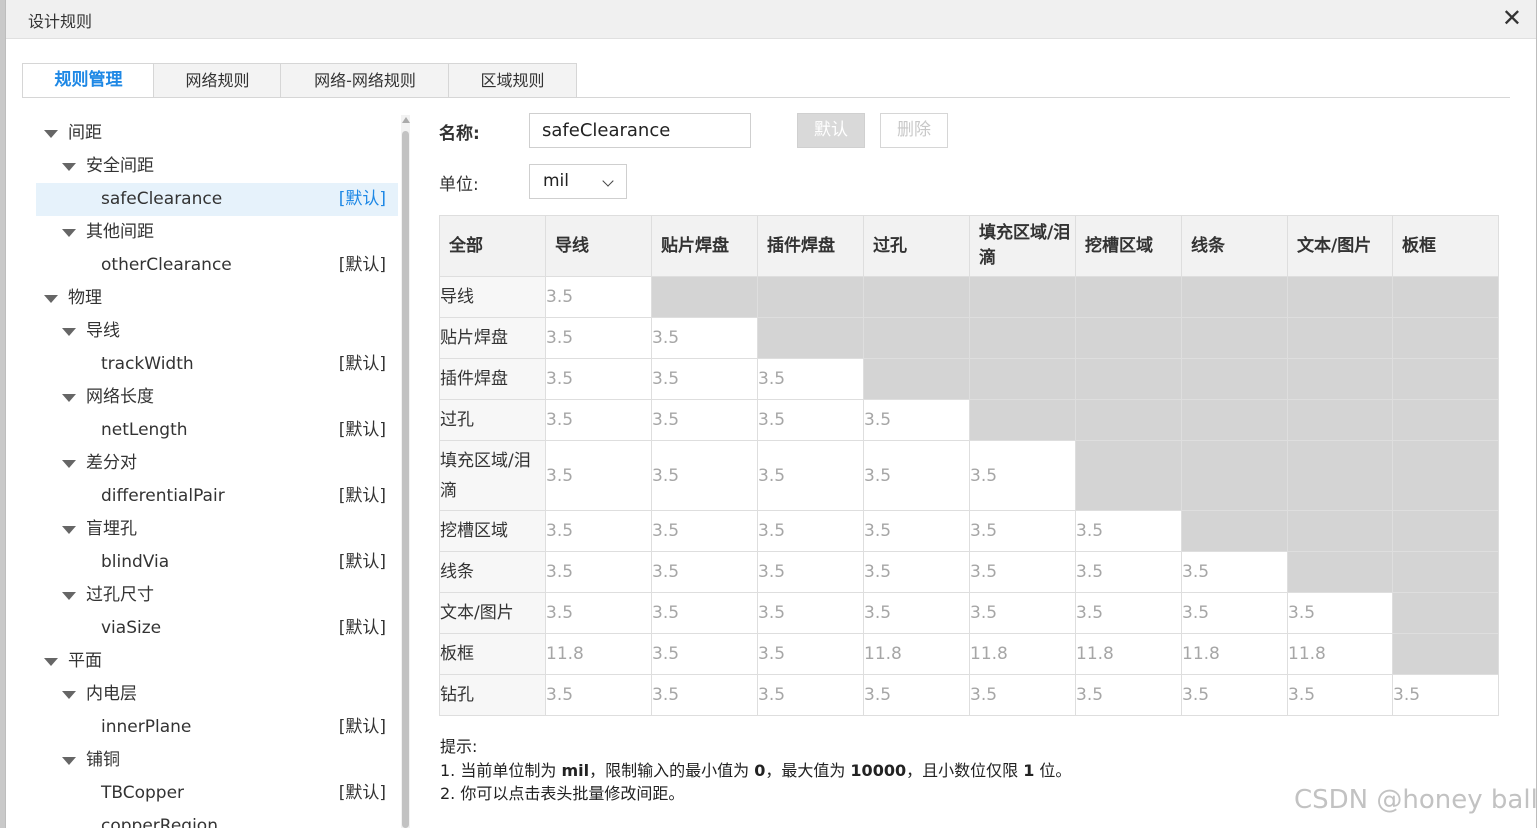 The width and height of the screenshot is (1540, 828). What do you see at coordinates (88, 80) in the screenshot?
I see `tab-rule-management: 规则管理` at bounding box center [88, 80].